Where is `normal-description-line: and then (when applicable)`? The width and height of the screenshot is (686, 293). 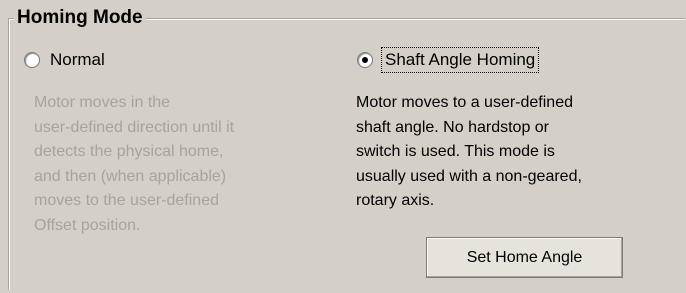
normal-description-line: and then (when applicable) is located at coordinates (130, 176).